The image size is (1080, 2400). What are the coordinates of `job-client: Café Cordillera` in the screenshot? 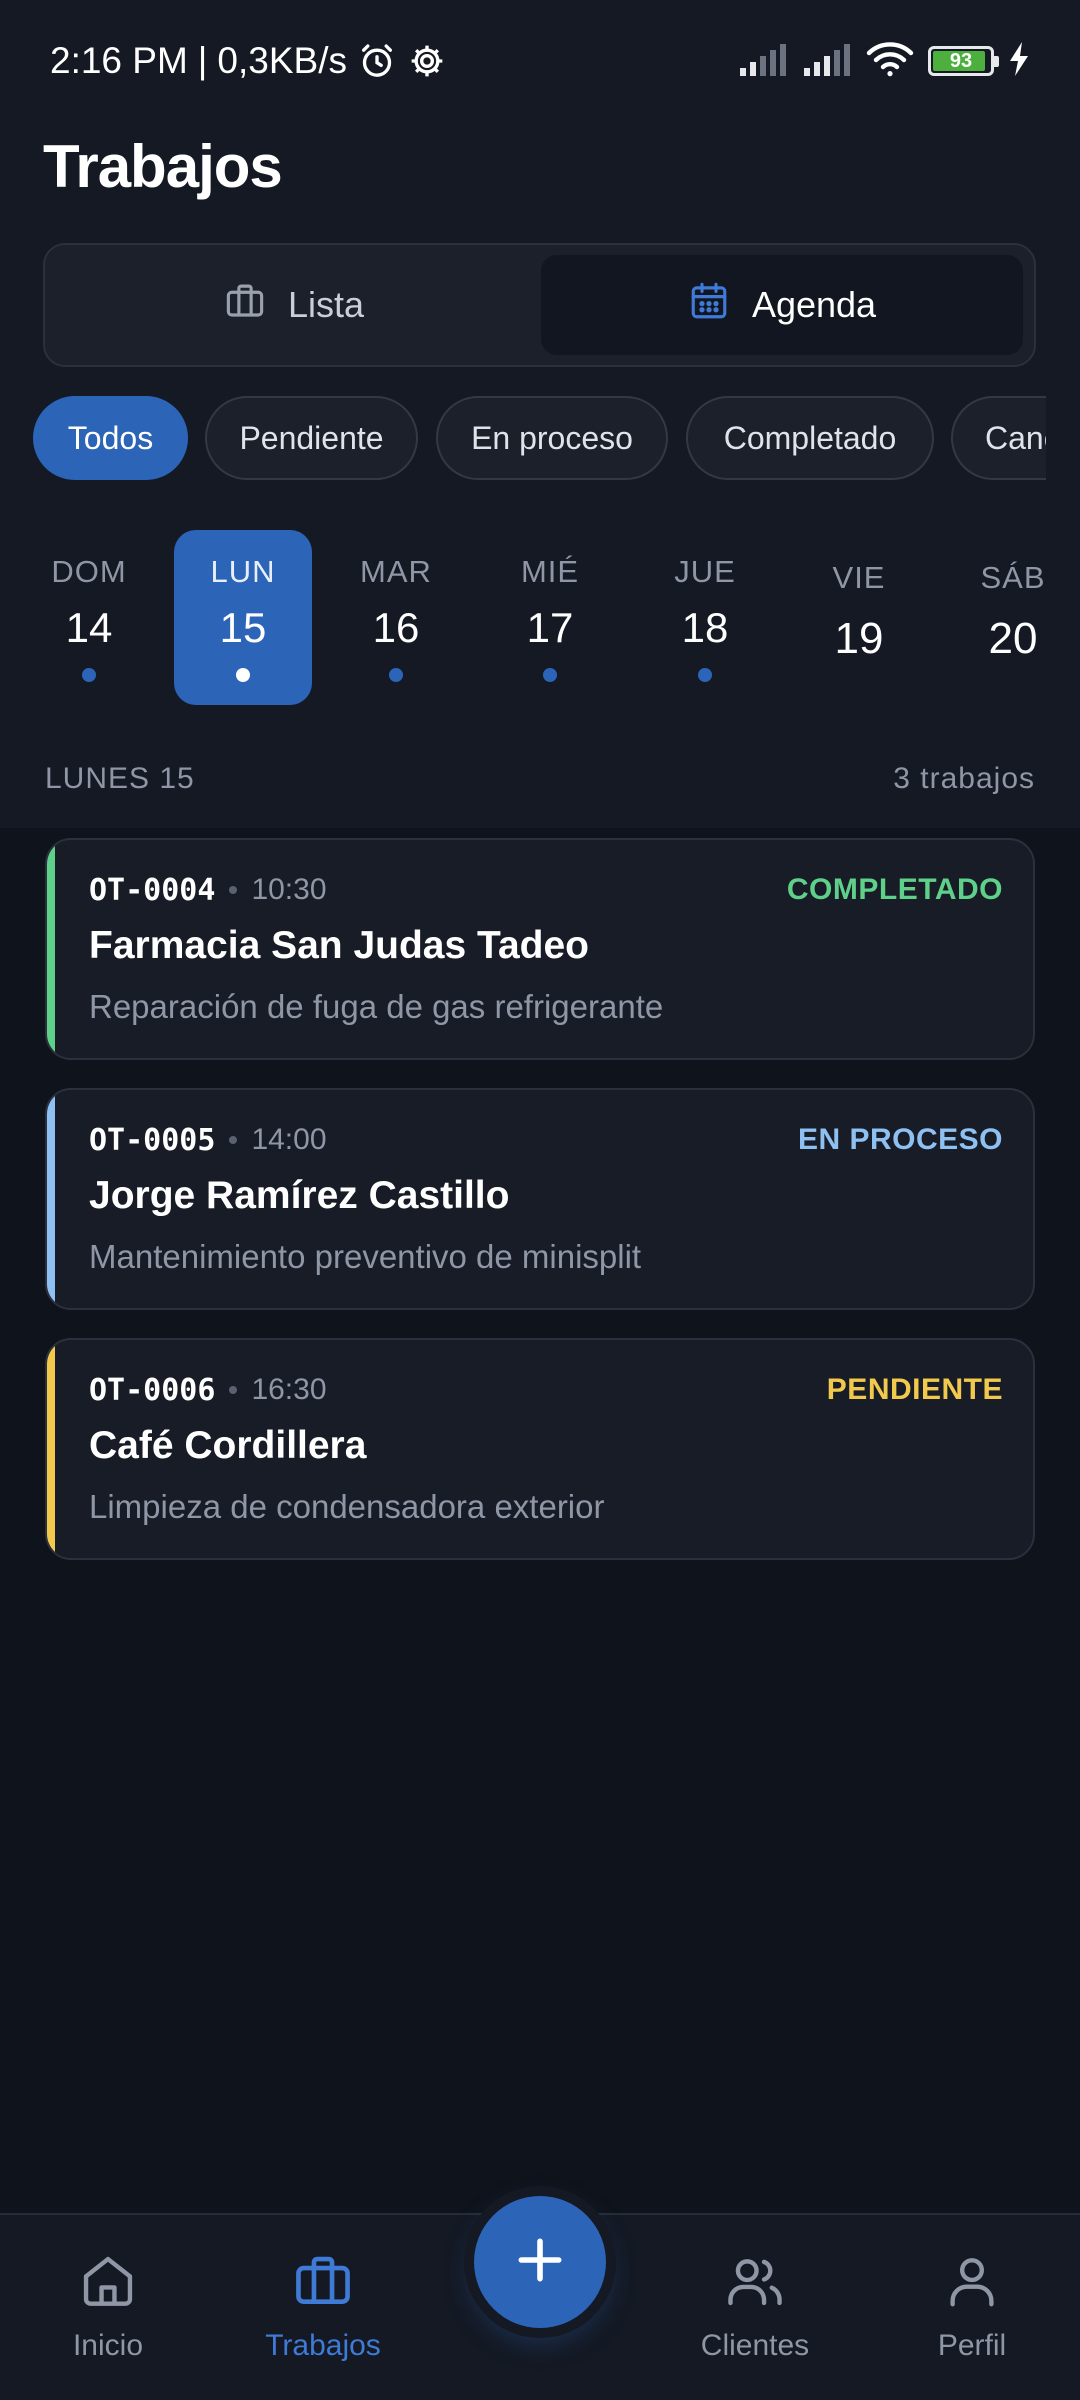 It's located at (228, 1445).